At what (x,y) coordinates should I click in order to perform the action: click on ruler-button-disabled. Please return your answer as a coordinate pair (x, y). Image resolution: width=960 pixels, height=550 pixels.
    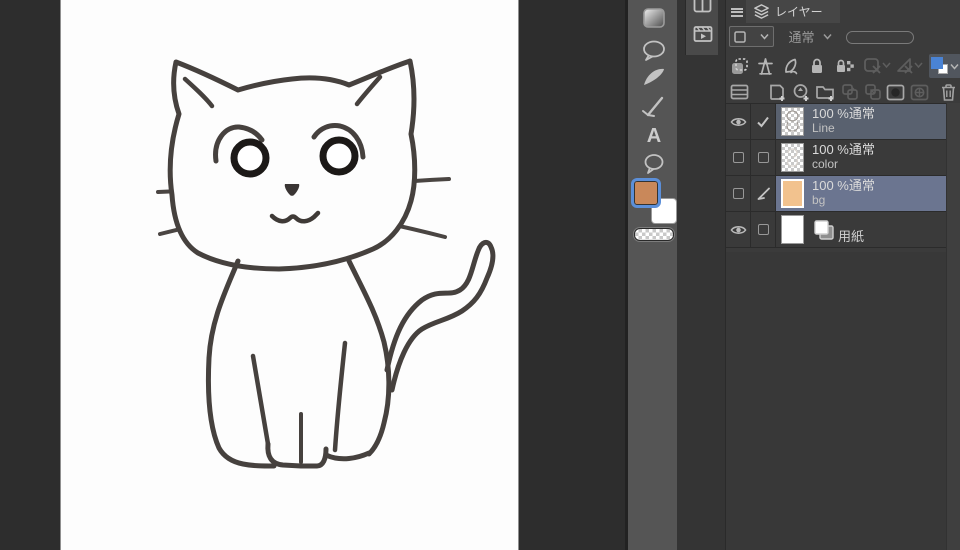
    Looking at the image, I should click on (909, 66).